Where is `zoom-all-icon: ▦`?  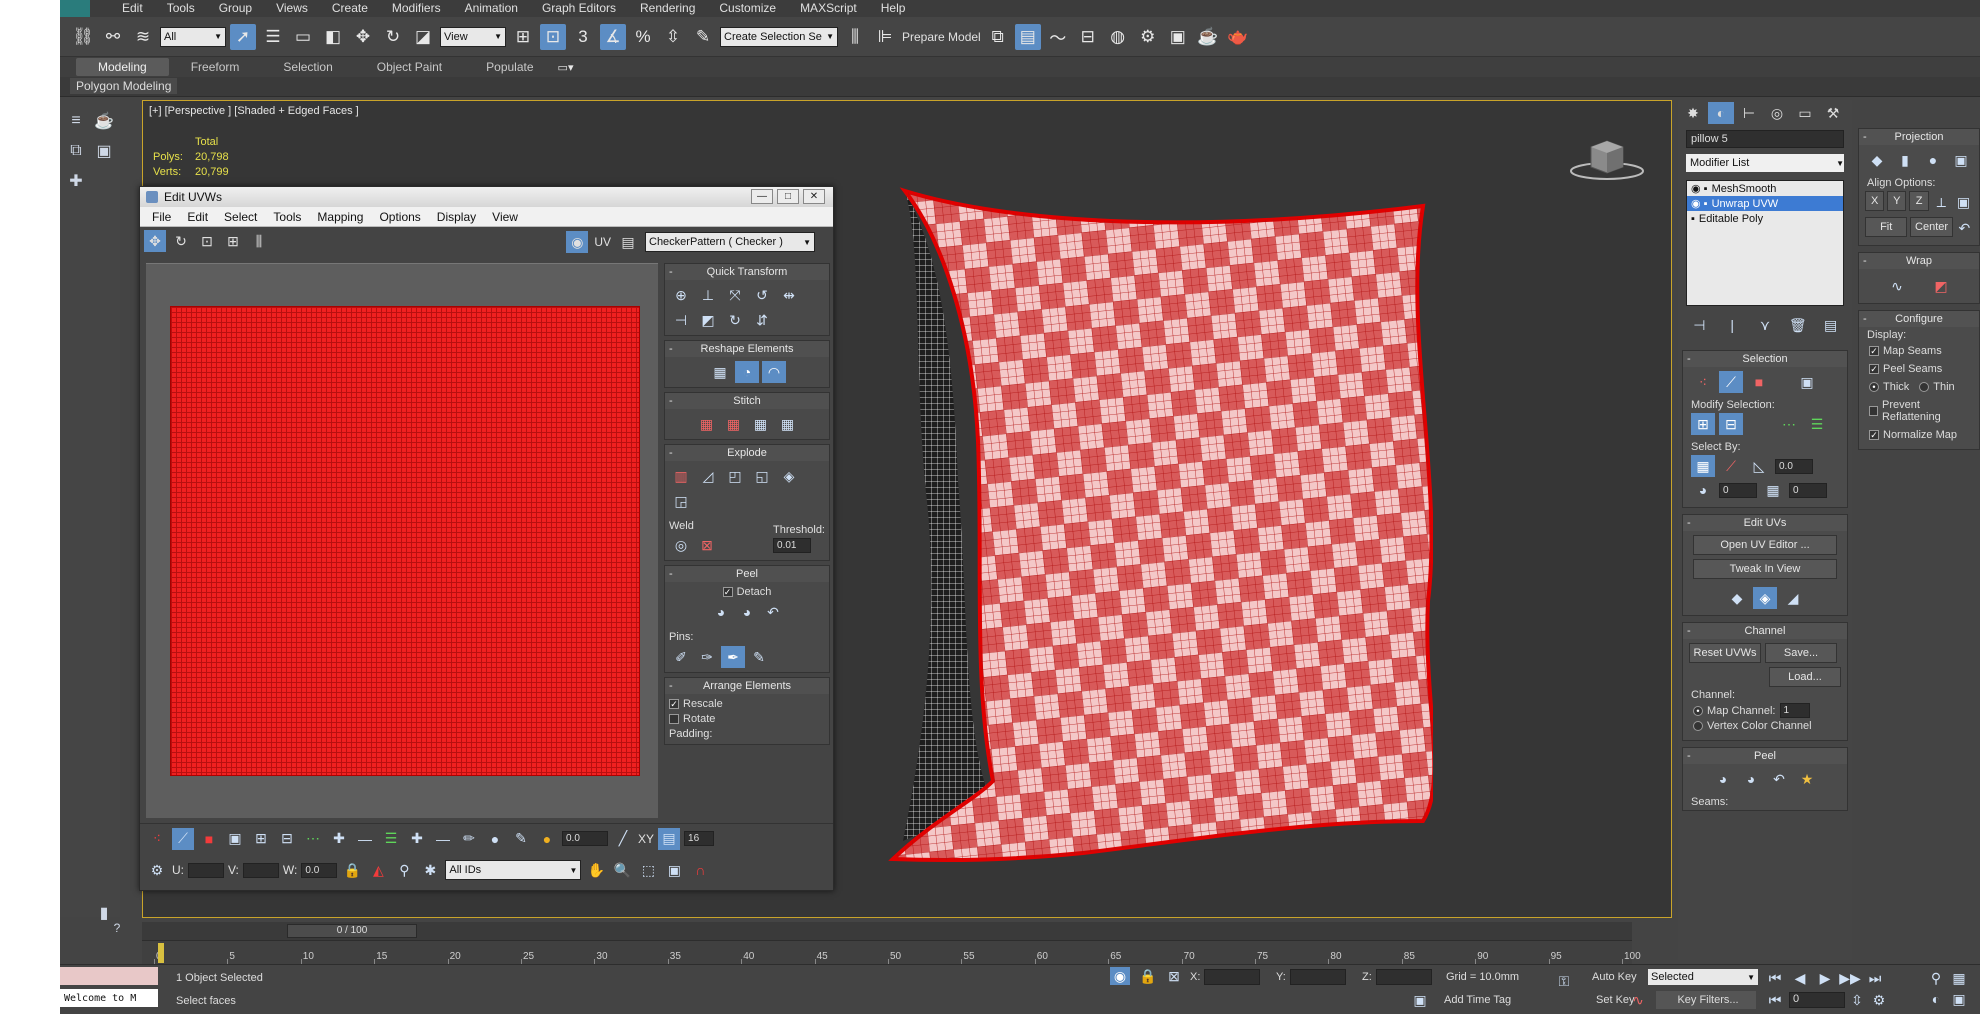
zoom-all-icon: ▦ is located at coordinates (1959, 978).